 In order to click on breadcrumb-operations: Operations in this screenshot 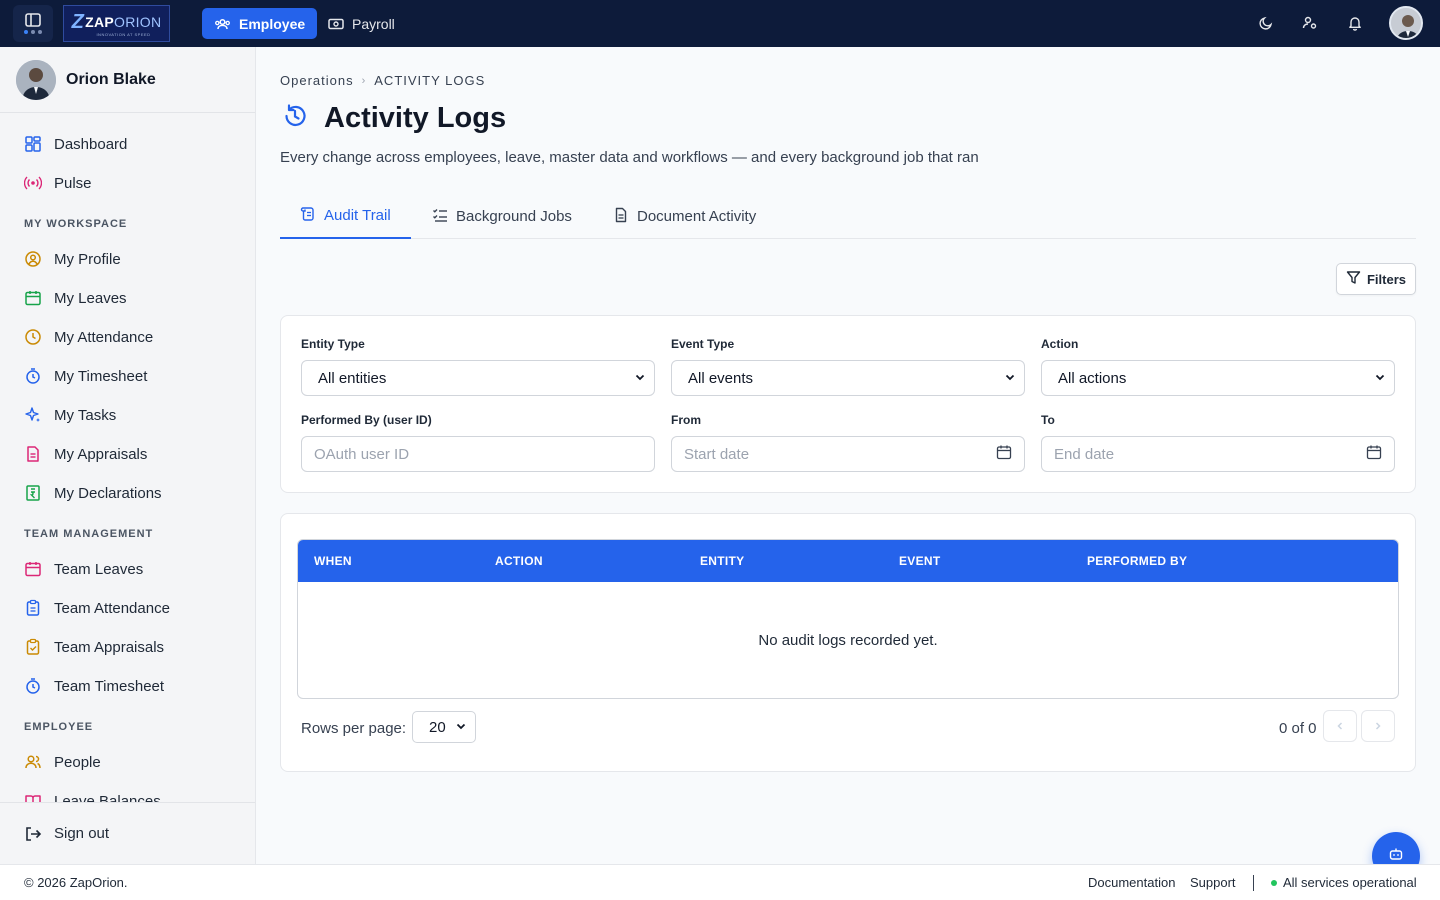, I will do `click(317, 80)`.